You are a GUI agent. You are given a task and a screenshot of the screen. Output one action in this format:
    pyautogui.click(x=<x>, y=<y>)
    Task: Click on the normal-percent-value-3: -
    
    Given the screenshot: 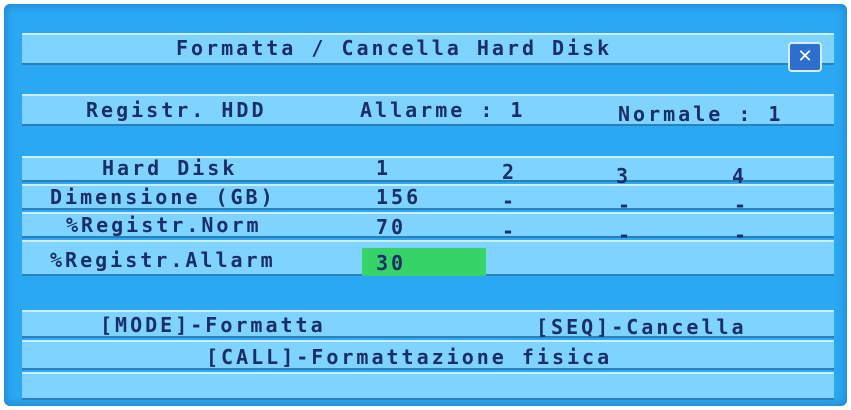 What is the action you would take?
    pyautogui.click(x=625, y=235)
    